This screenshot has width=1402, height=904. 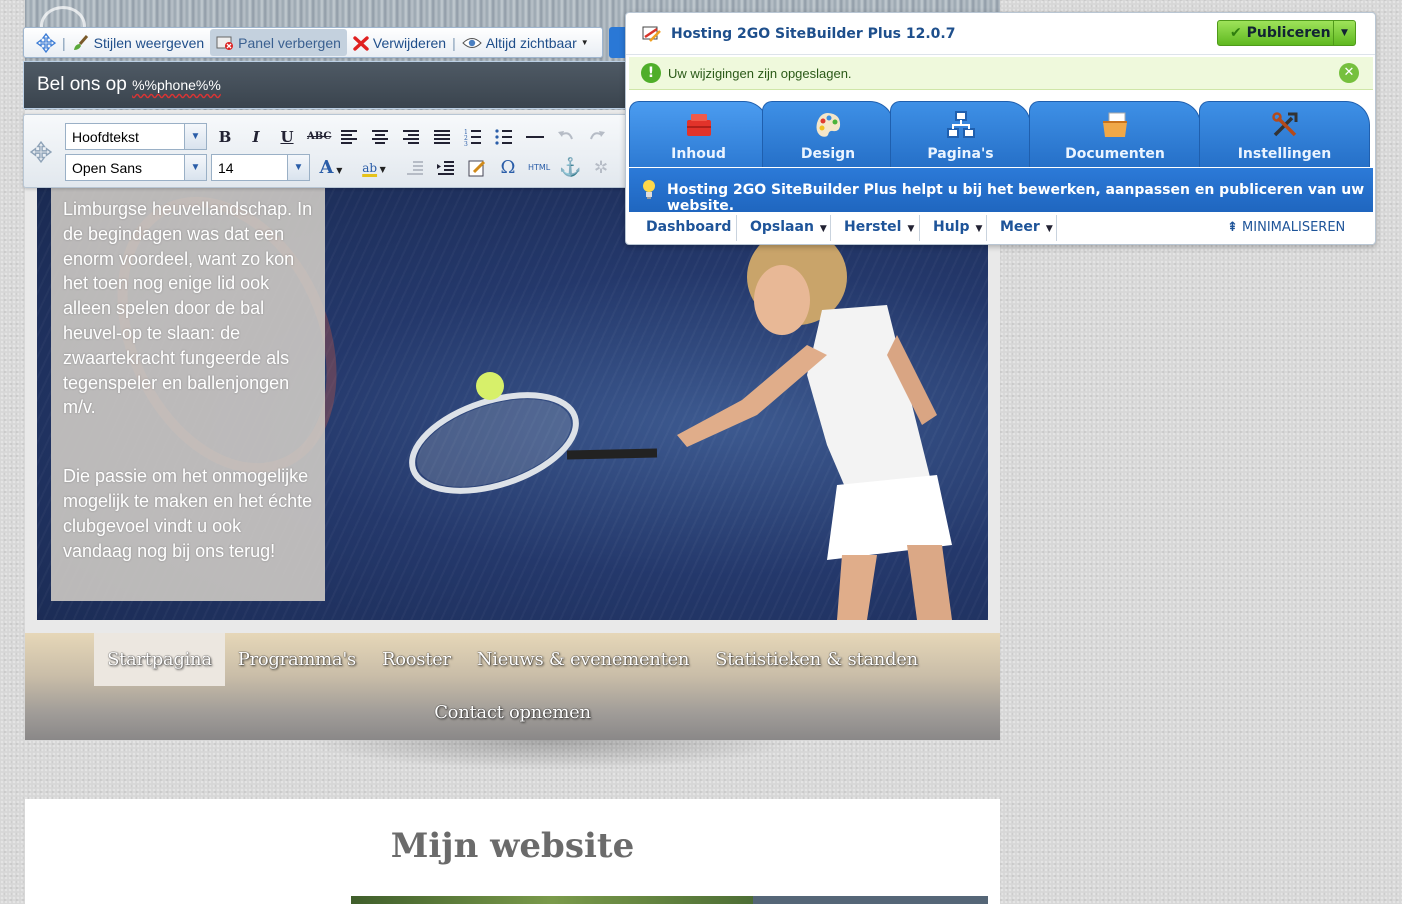 I want to click on publish-button: ✔ Publiceren ▼, so click(x=1286, y=33).